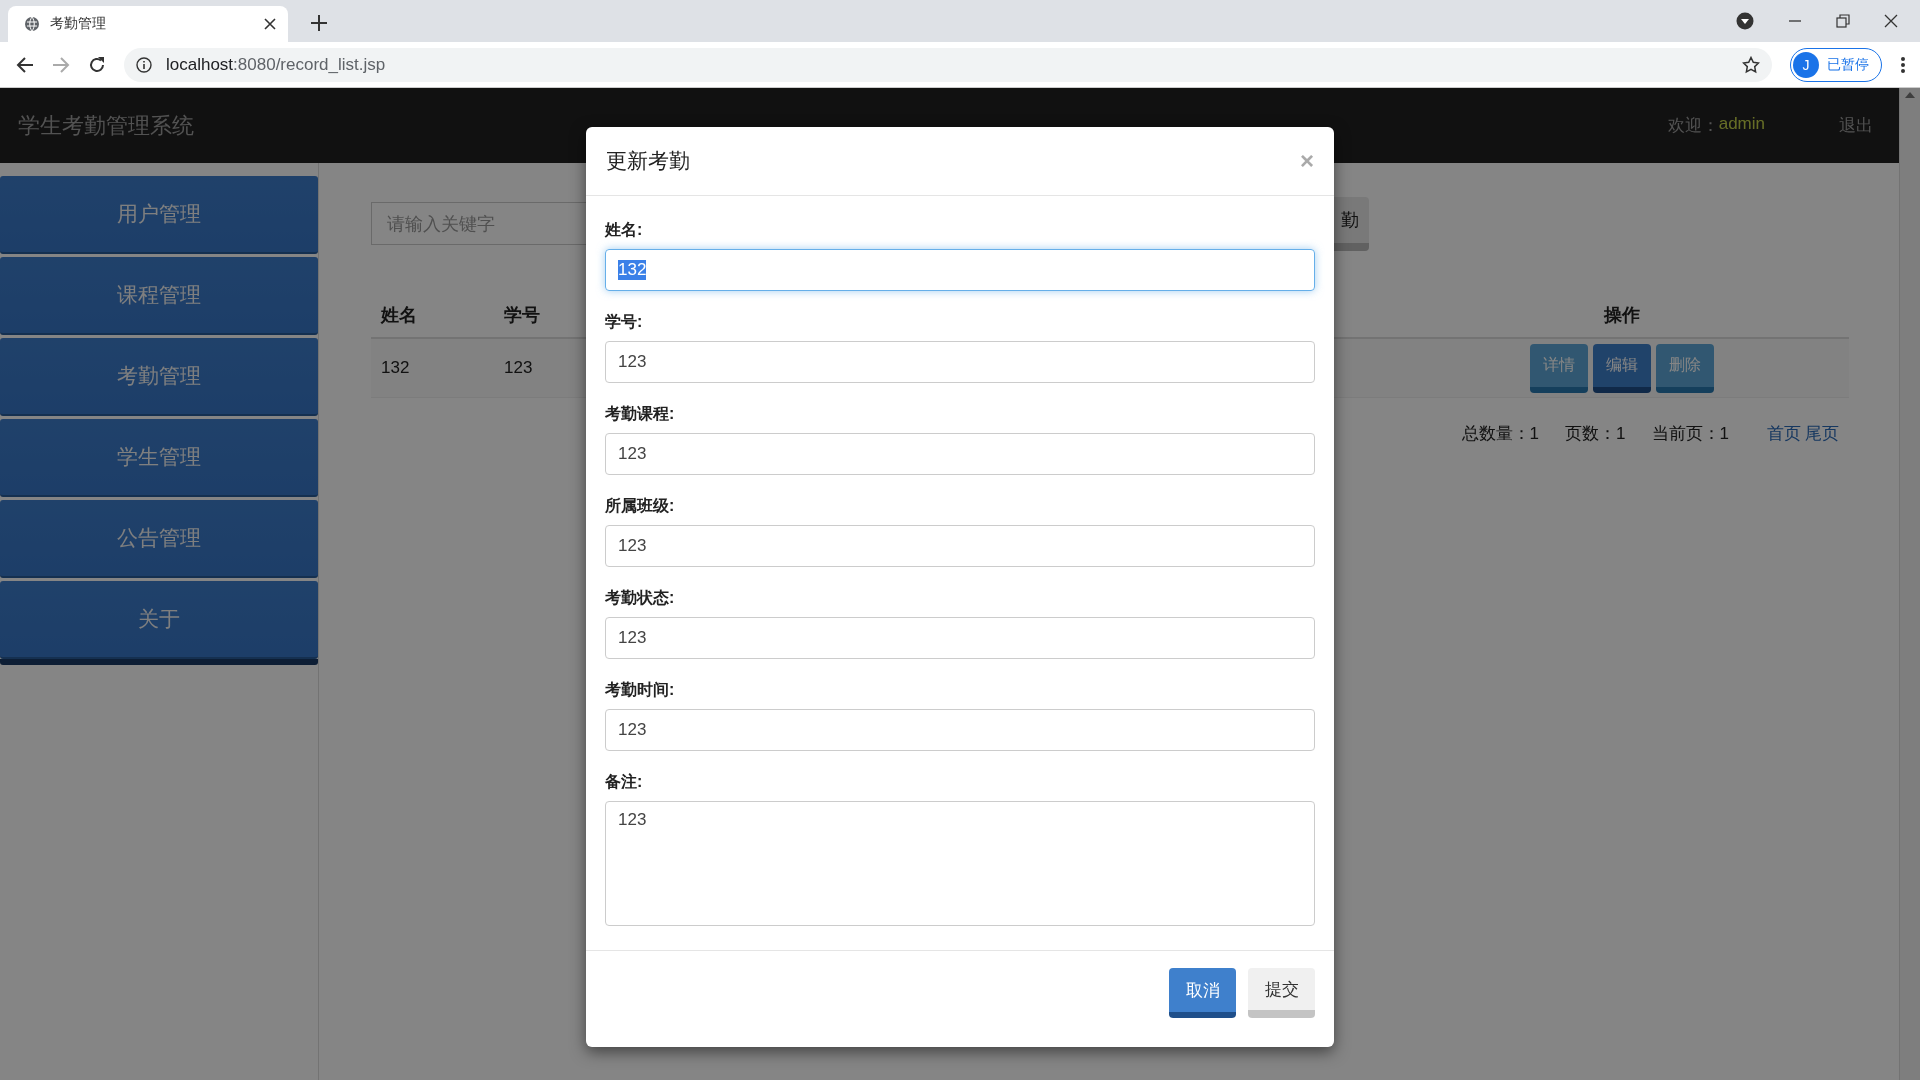 This screenshot has height=1080, width=1920. What do you see at coordinates (159, 377) in the screenshot?
I see `sidebar-item: 考勤管理` at bounding box center [159, 377].